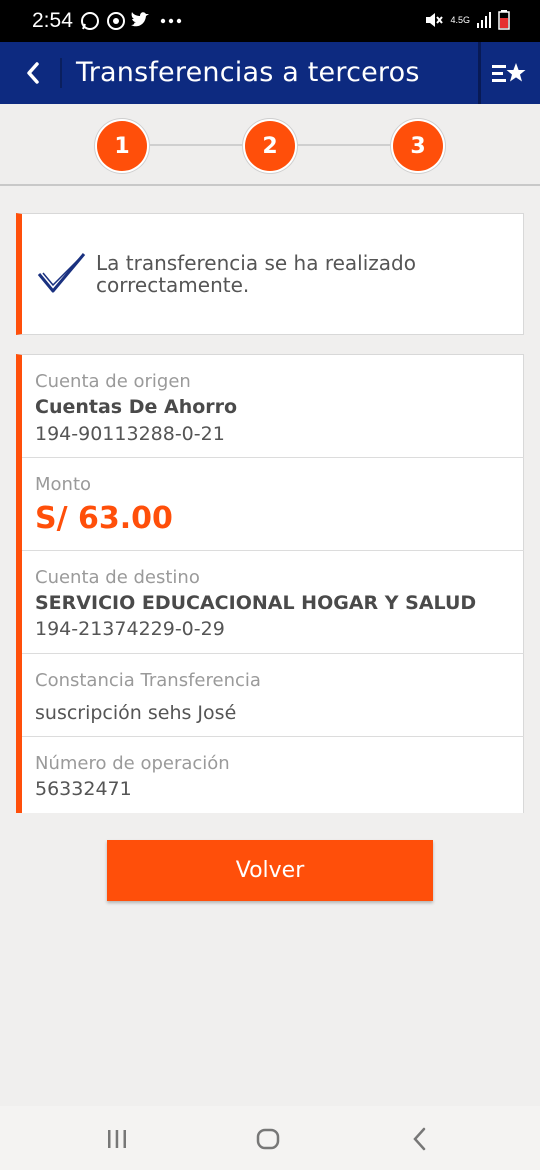  What do you see at coordinates (504, 20) in the screenshot?
I see `battery-icon` at bounding box center [504, 20].